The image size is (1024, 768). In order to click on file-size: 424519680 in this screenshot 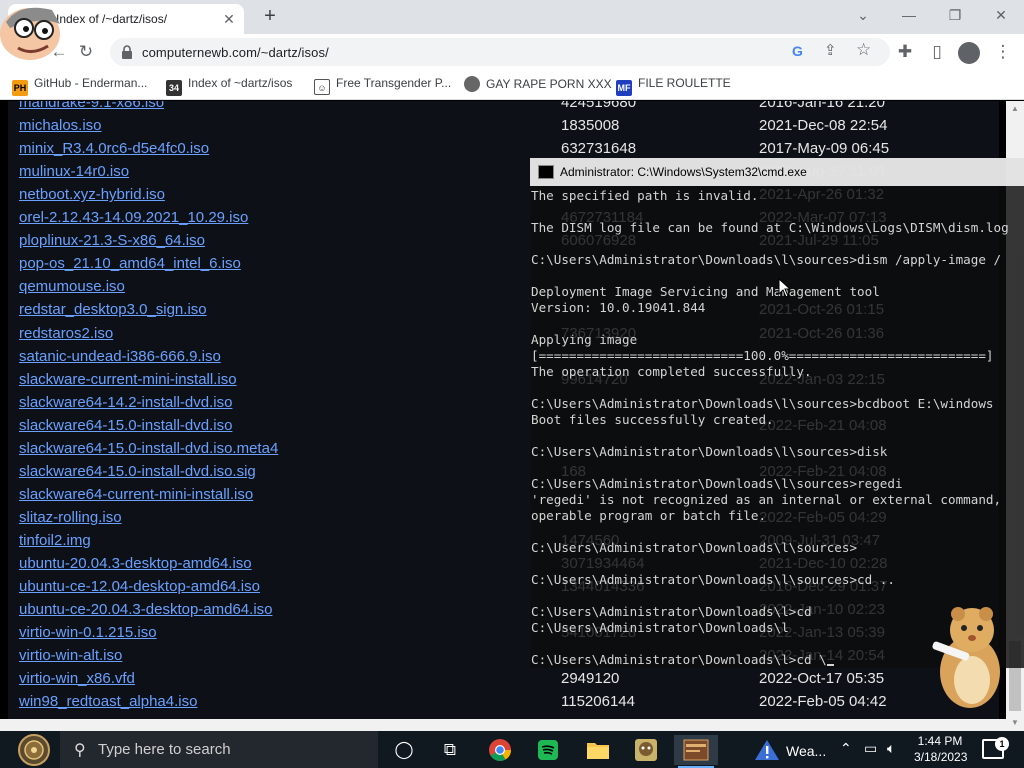, I will do `click(599, 106)`.